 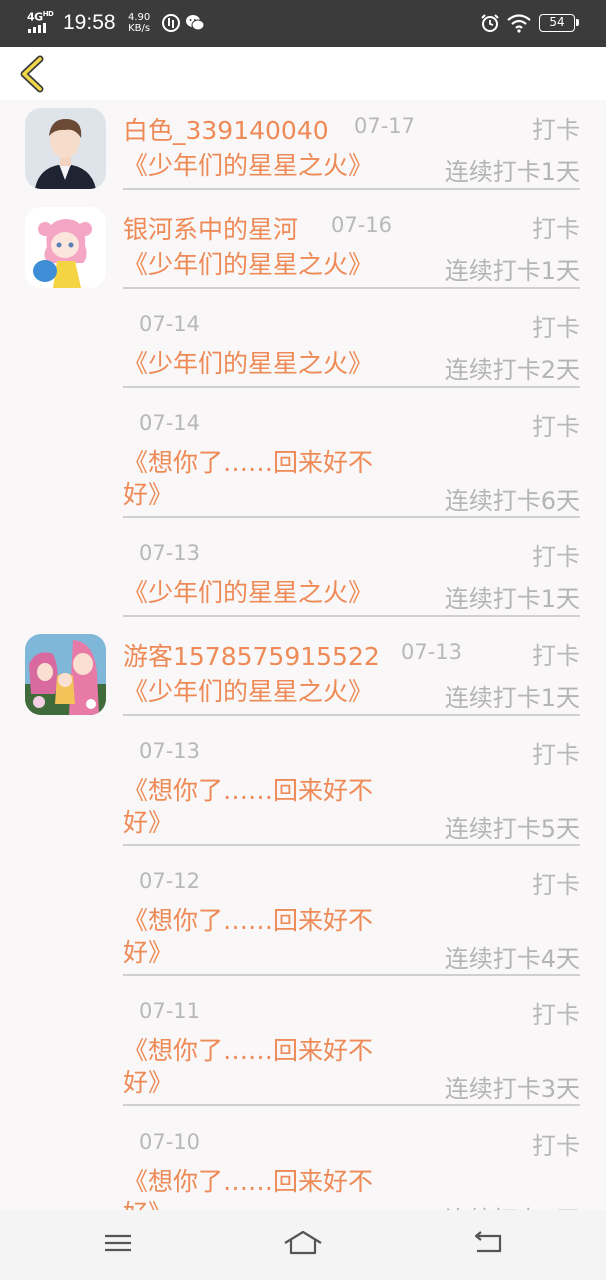 What do you see at coordinates (512, 959) in the screenshot?
I see `streak-text: 连续打卡4天` at bounding box center [512, 959].